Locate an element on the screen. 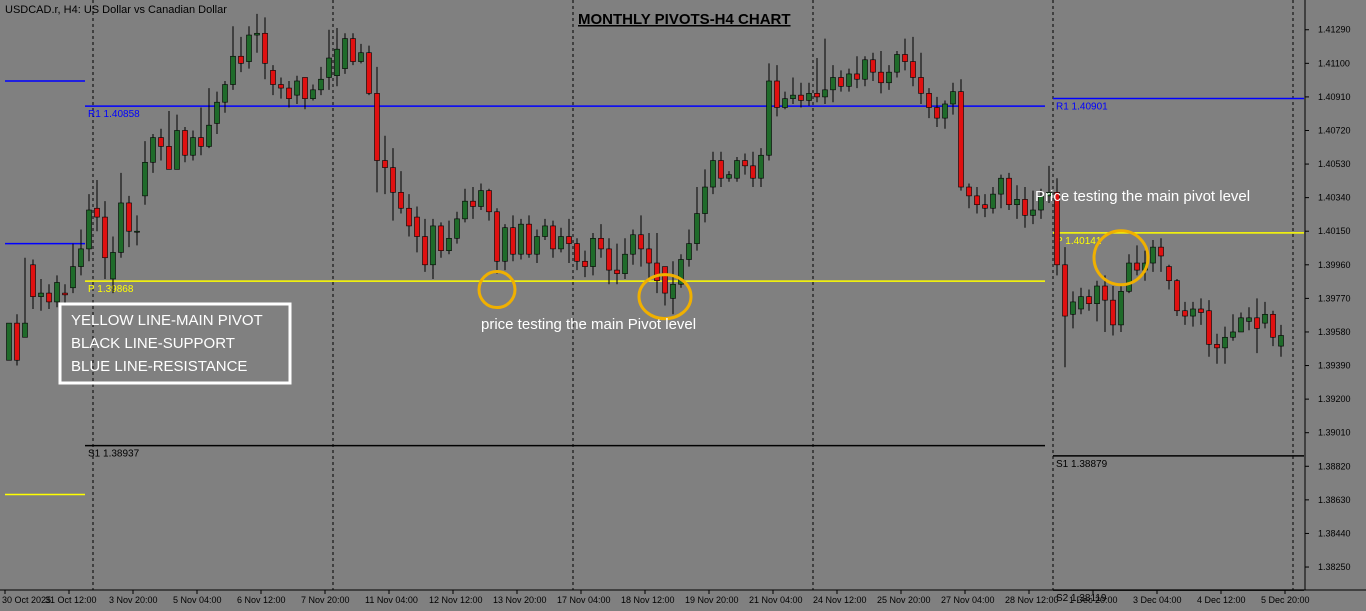  level-label-2: S1 1.38937 is located at coordinates (114, 454).